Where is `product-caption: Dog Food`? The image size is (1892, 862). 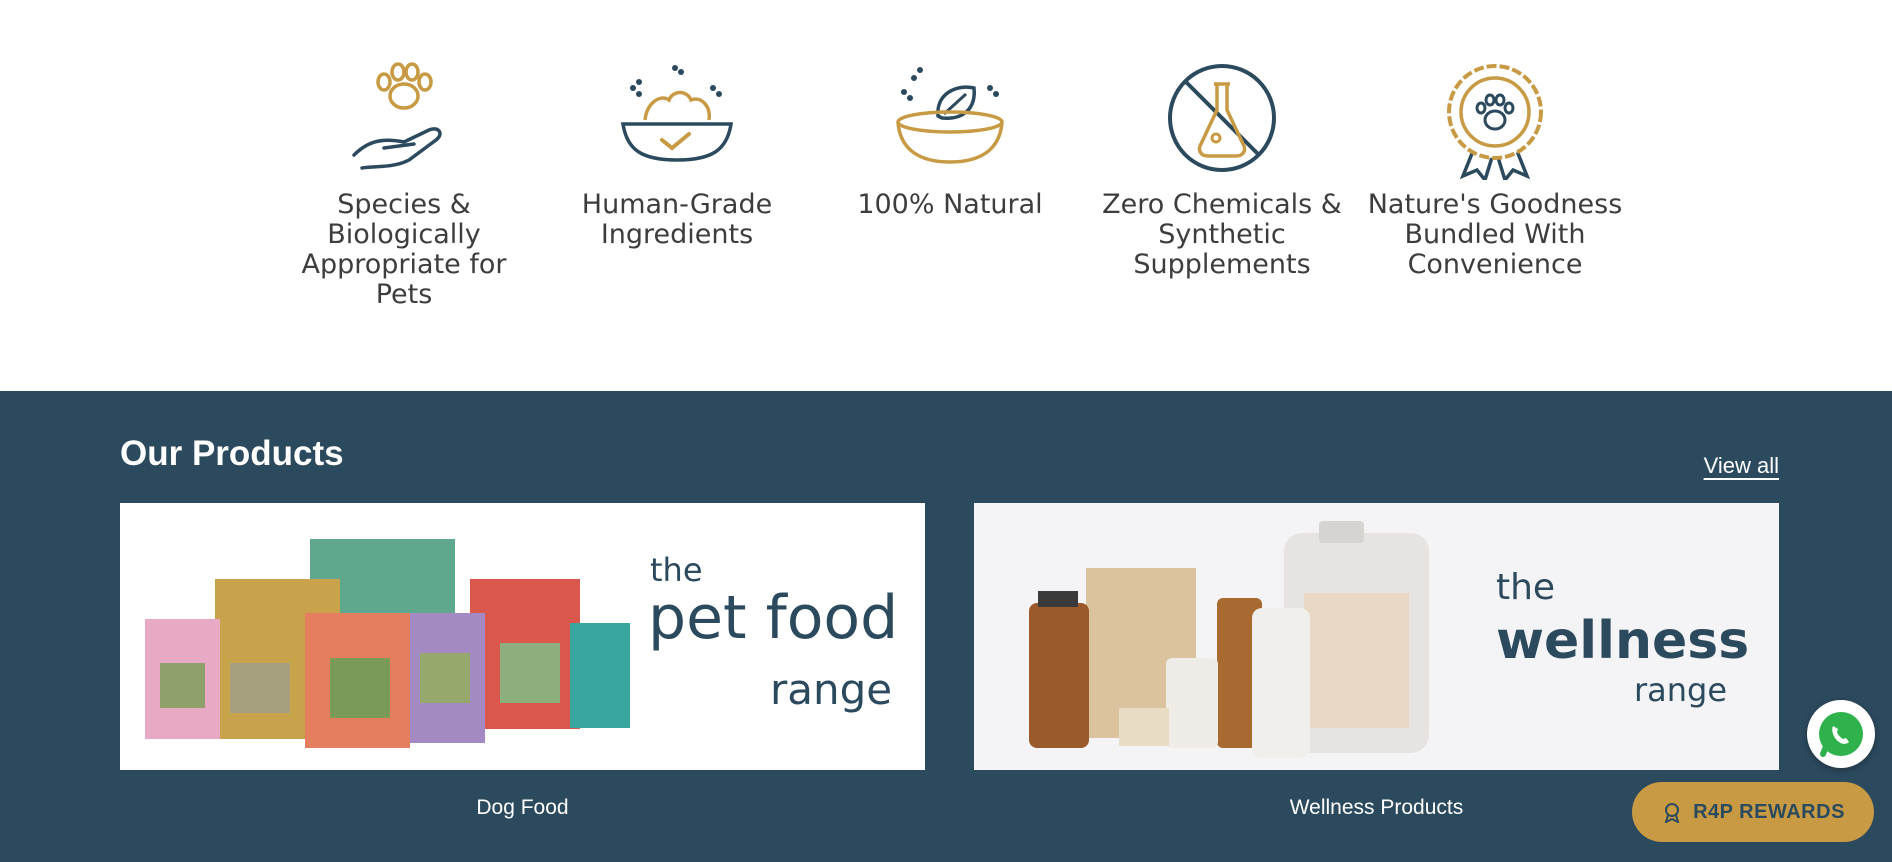 product-caption: Dog Food is located at coordinates (522, 808).